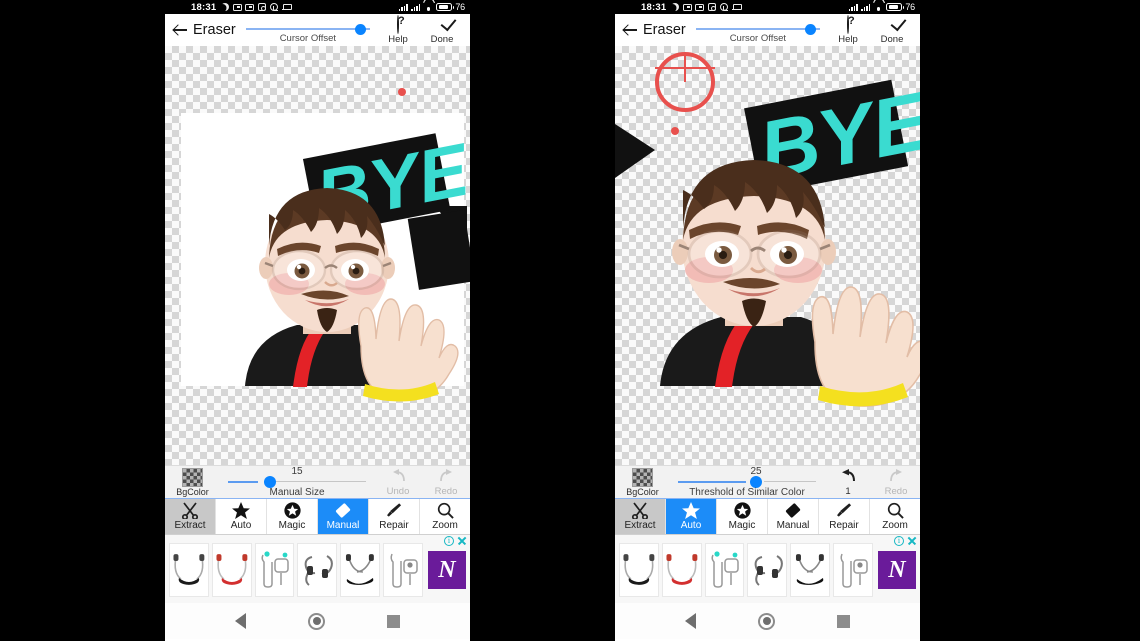  Describe the element at coordinates (398, 39) in the screenshot. I see `help-label: Help` at that location.